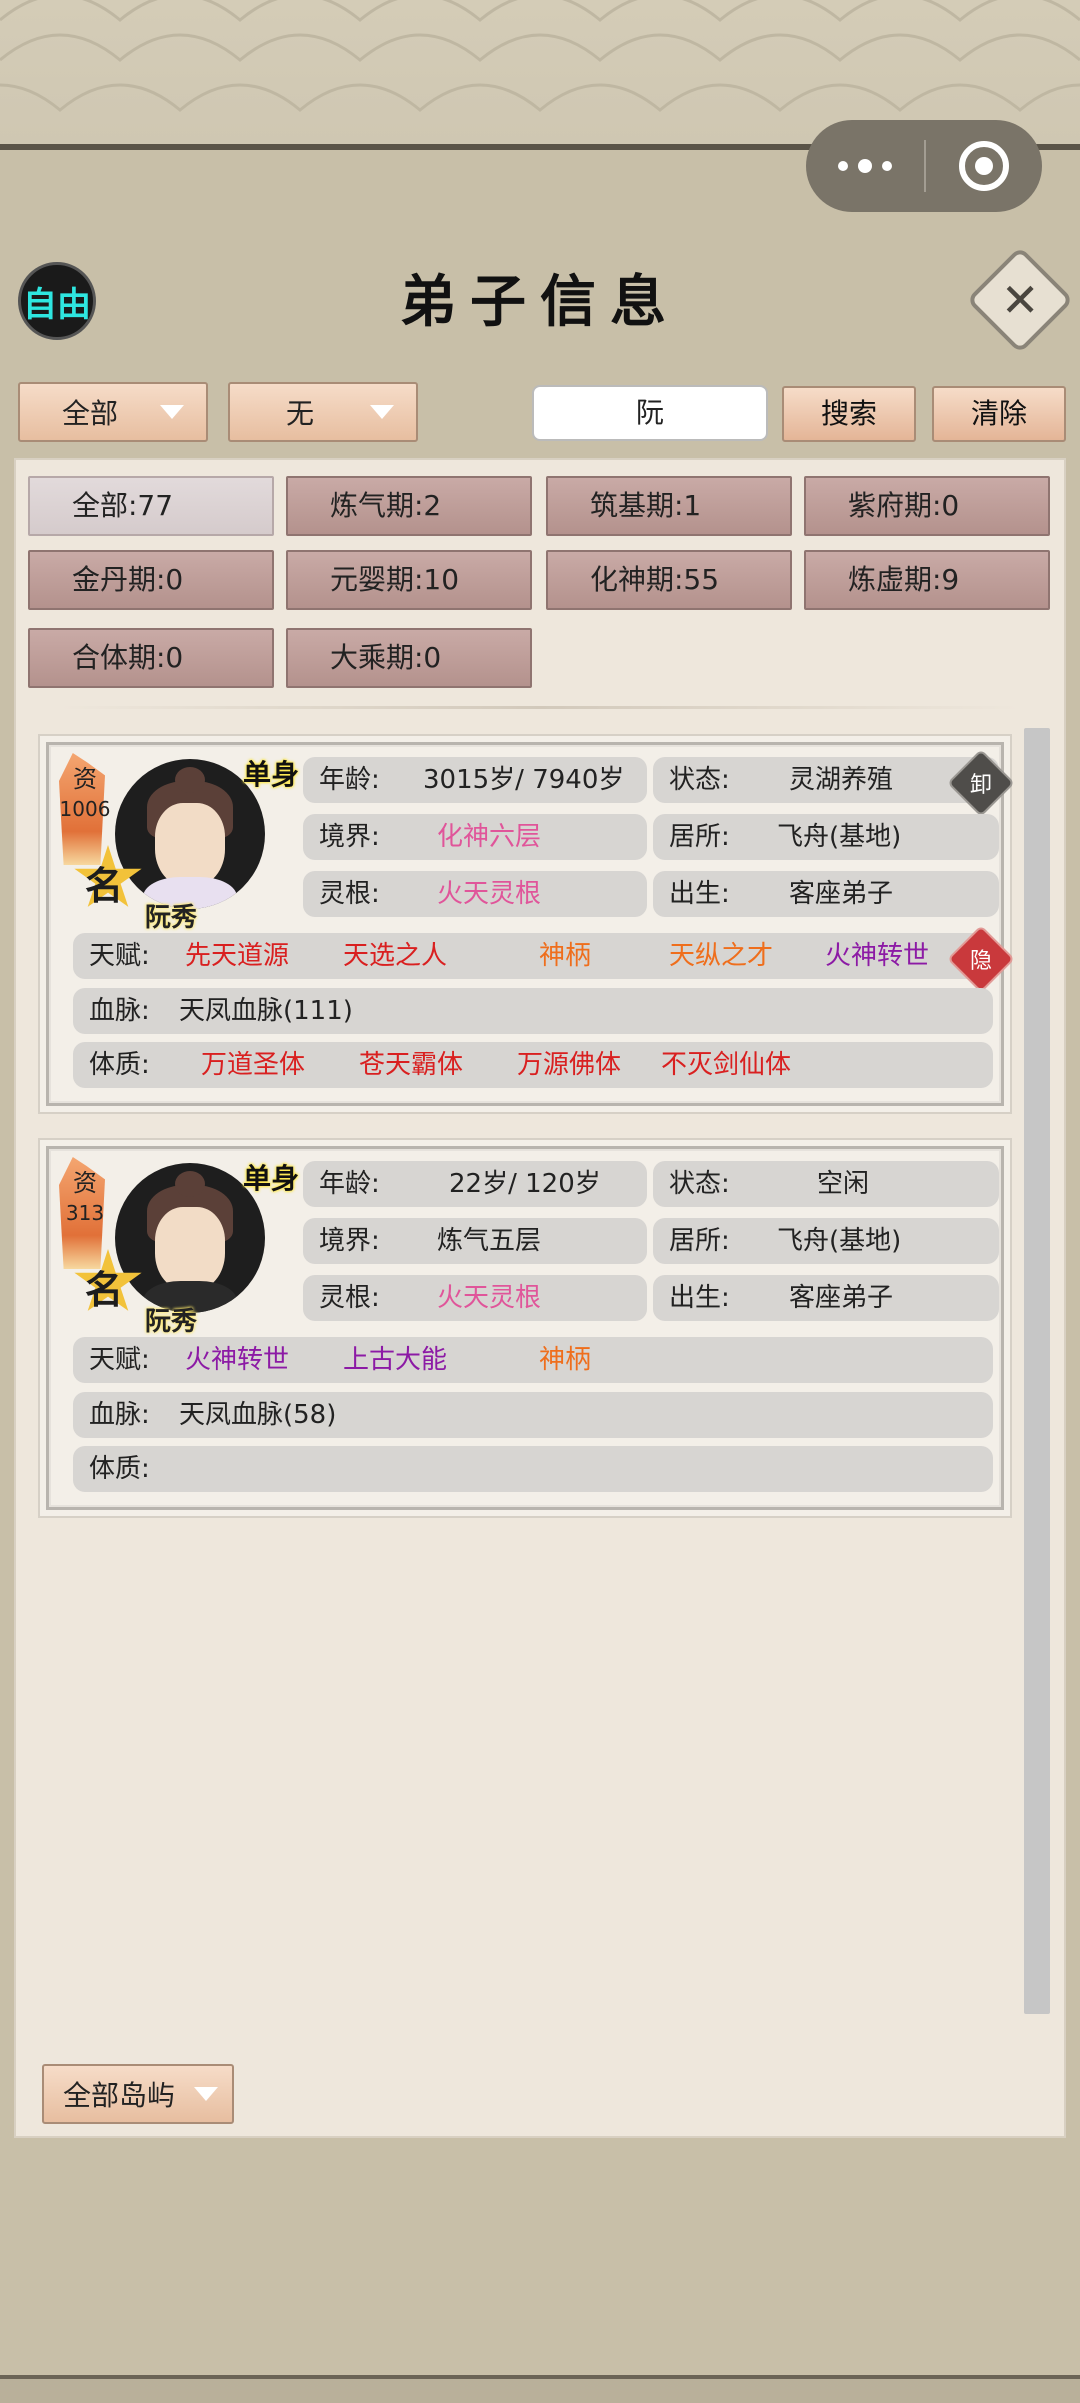  I want to click on category-yuanying: 元婴期:10, so click(409, 580).